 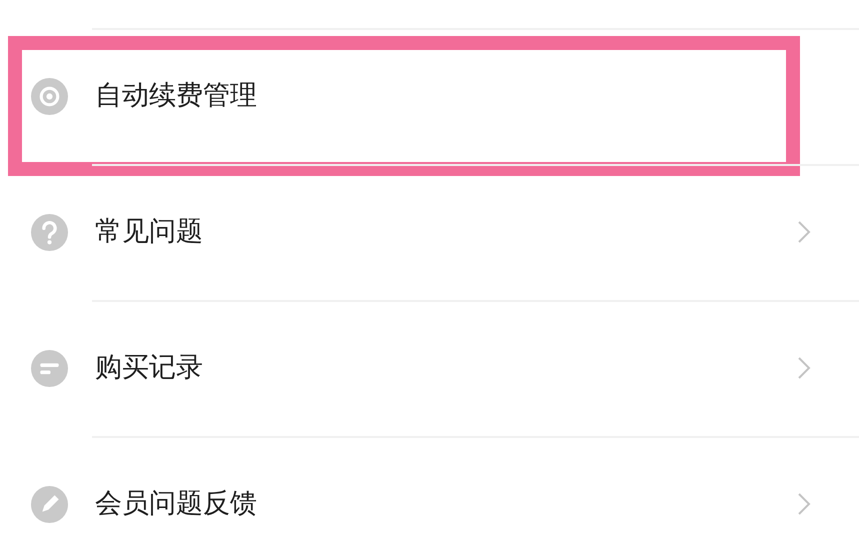 I want to click on question-icon, so click(x=49, y=232).